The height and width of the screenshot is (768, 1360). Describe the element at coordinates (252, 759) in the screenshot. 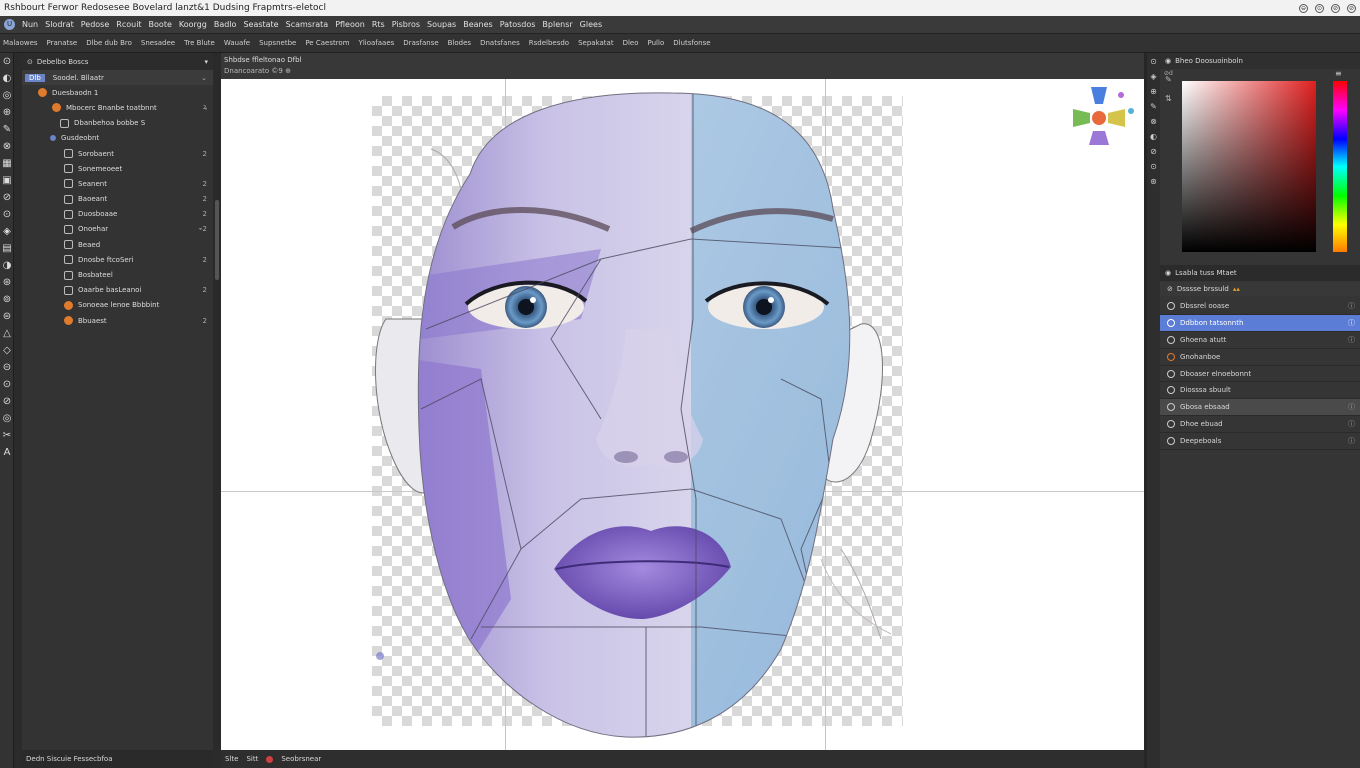

I see `status-item: Sitt` at that location.